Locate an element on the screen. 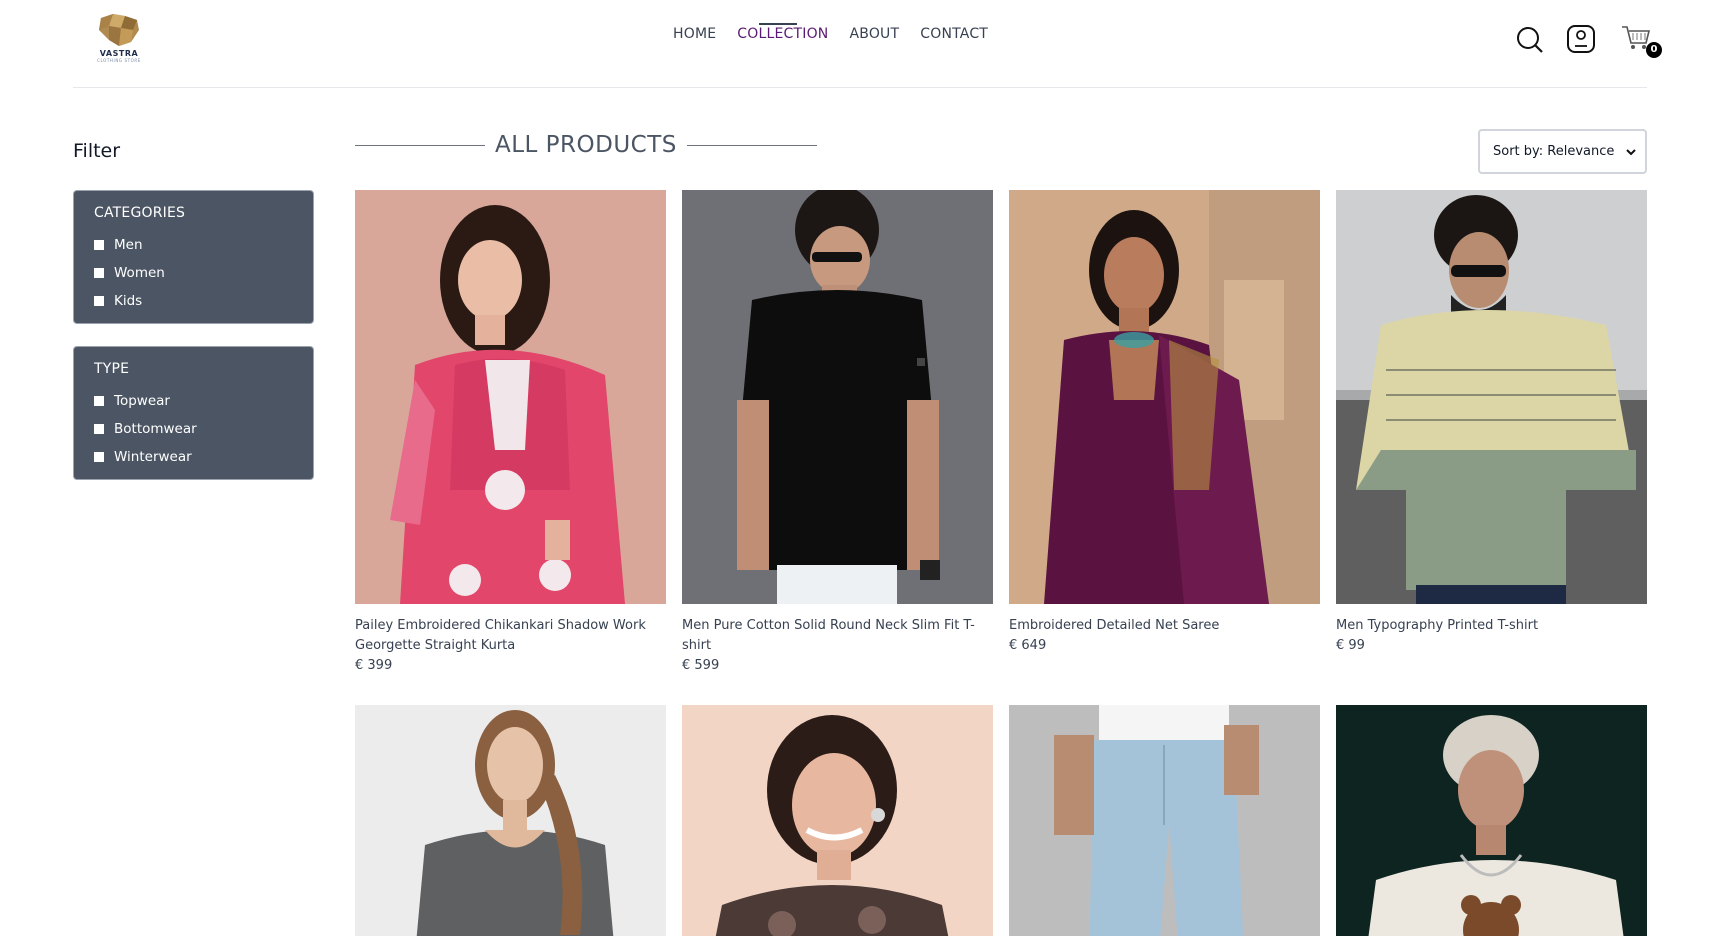 The height and width of the screenshot is (936, 1723). product-card: Men Typography Printed T-shirt € 99 is located at coordinates (1491, 421).